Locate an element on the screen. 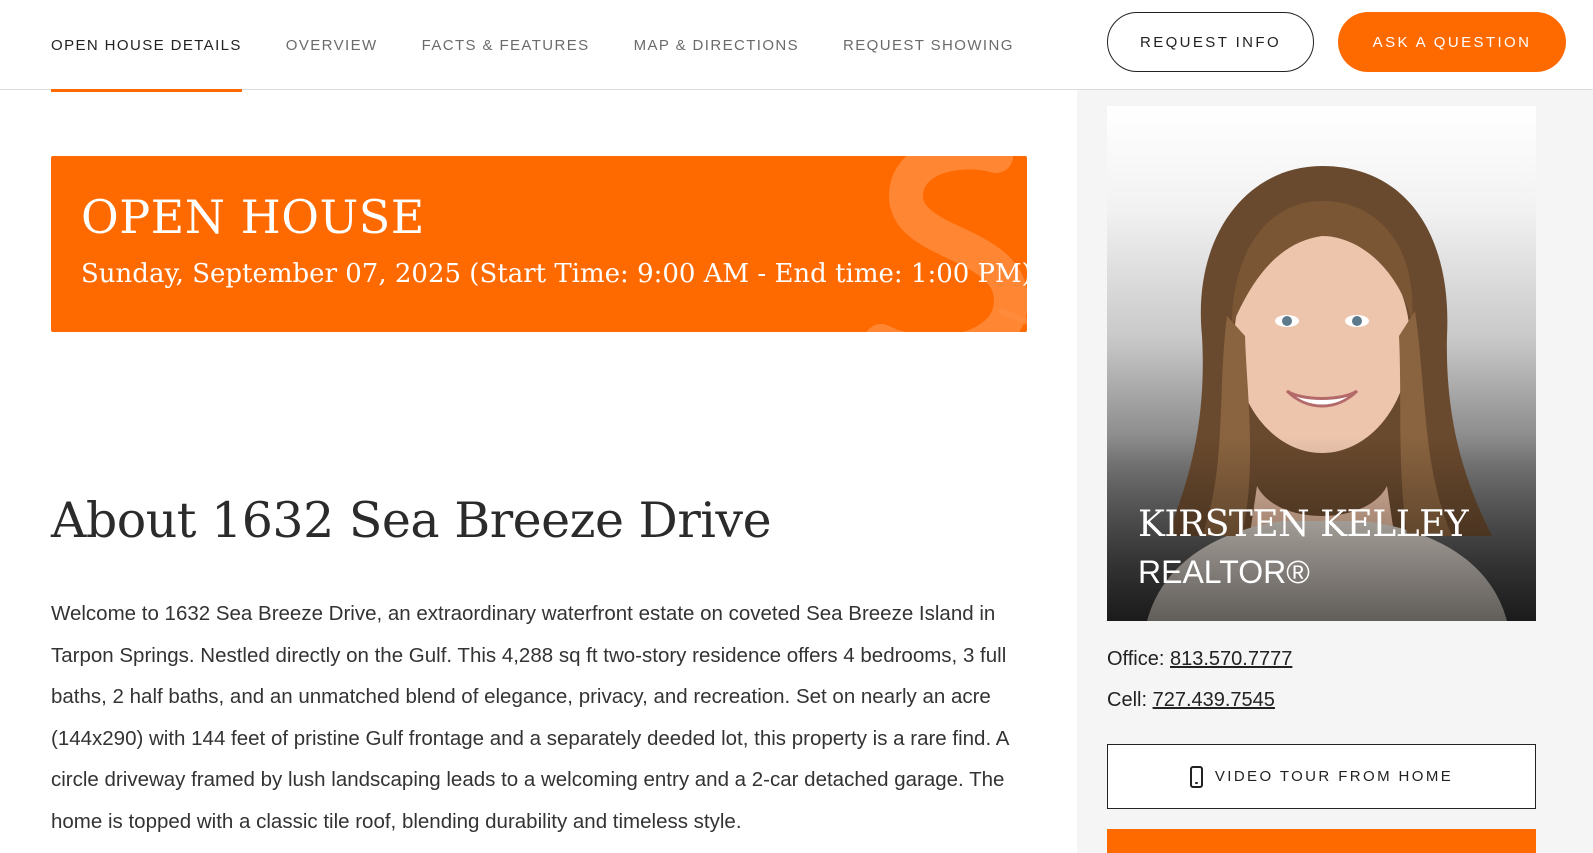 The height and width of the screenshot is (853, 1593). tab-facts-features: FACTS & FEATURES is located at coordinates (506, 45).